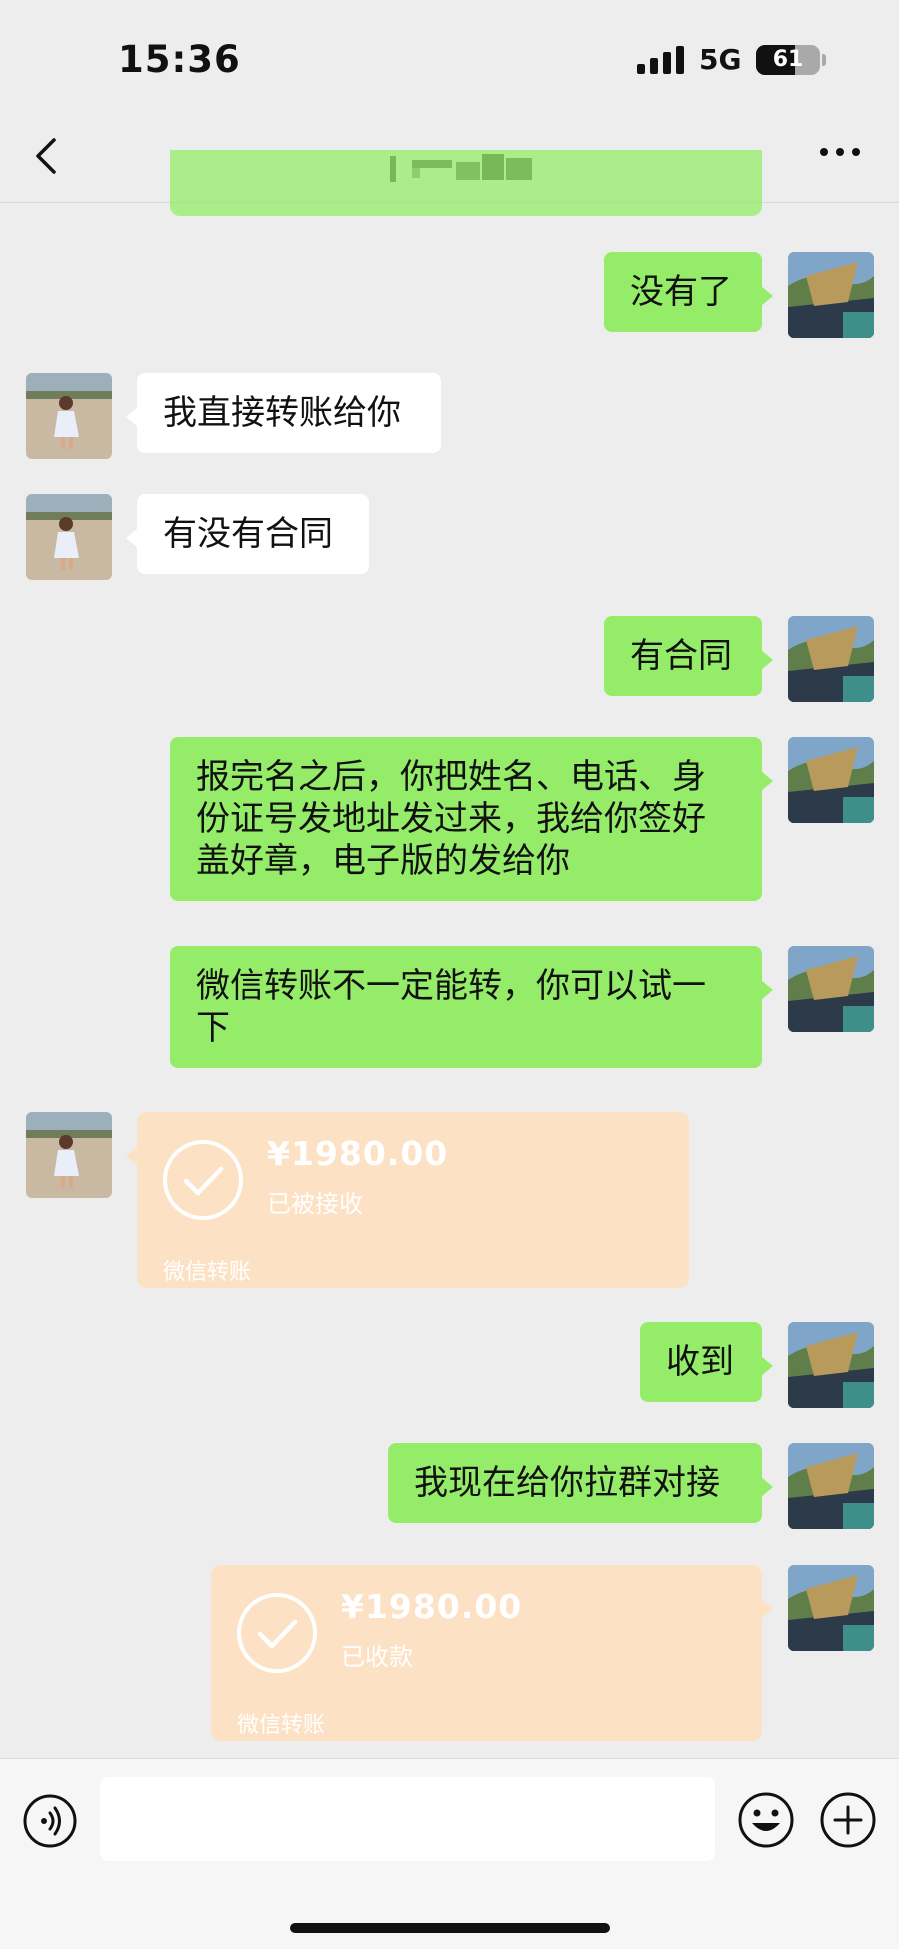 The image size is (899, 1949). What do you see at coordinates (848, 1820) in the screenshot?
I see `plus-icon` at bounding box center [848, 1820].